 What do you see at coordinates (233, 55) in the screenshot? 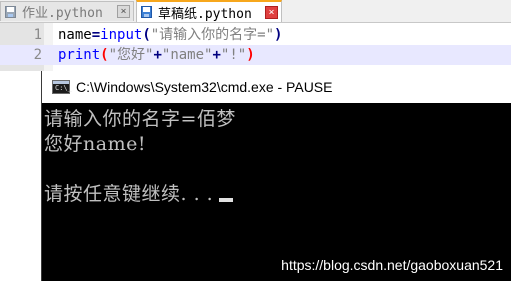
I see `string-literal: "!"` at bounding box center [233, 55].